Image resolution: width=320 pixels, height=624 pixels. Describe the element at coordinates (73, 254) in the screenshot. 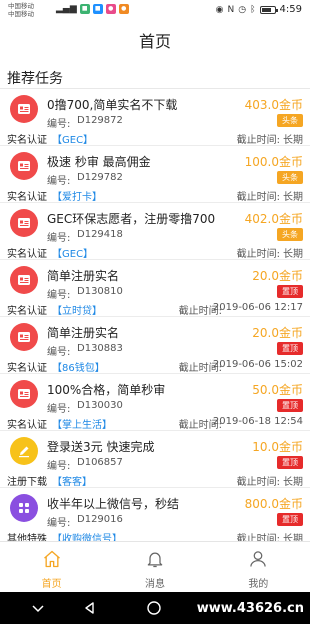

I see `task-merchant: 【GEC】` at that location.